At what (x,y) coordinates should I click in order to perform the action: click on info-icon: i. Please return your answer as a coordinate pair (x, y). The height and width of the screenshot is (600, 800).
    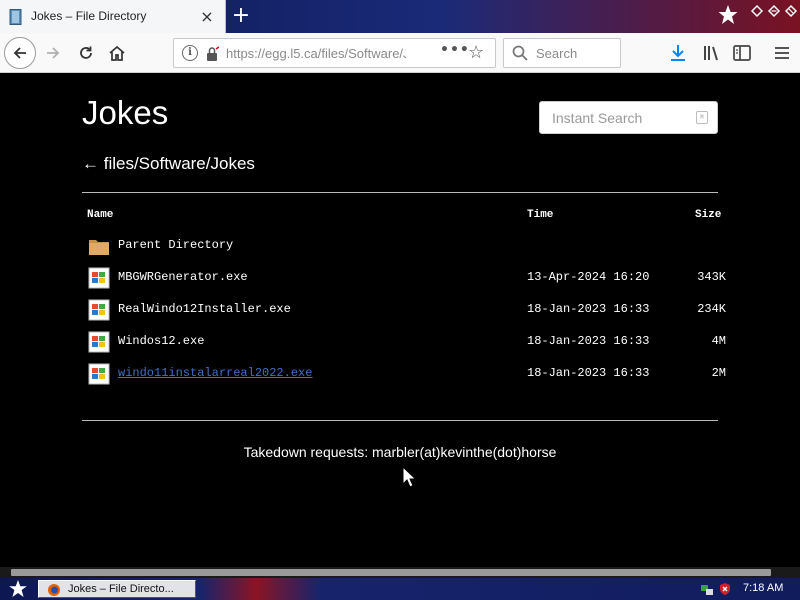
    Looking at the image, I should click on (190, 53).